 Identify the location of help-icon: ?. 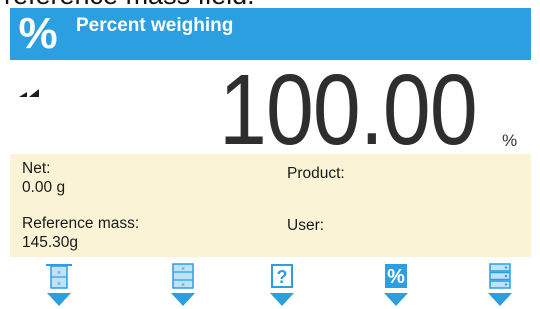
(282, 285).